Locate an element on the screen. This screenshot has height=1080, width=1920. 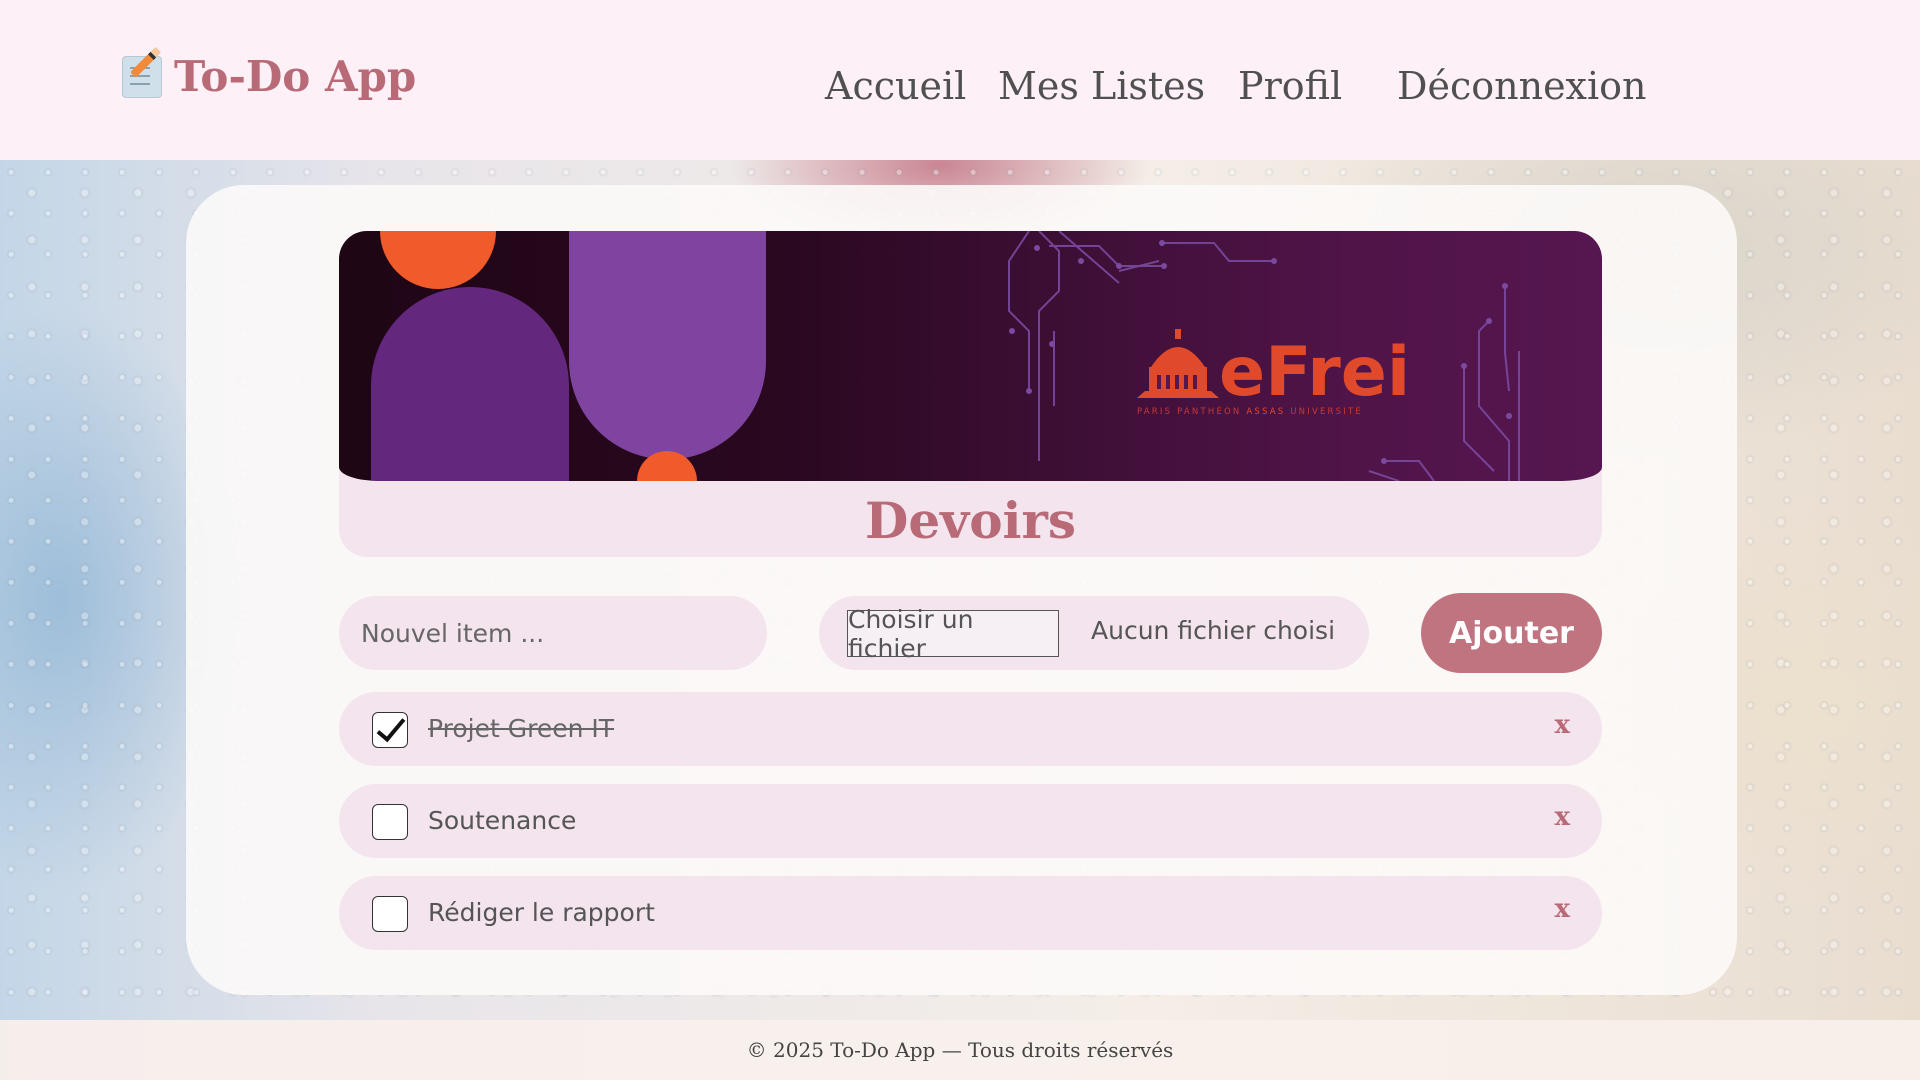
banner-graphic: eFrei PARIS PANTHÉON ASSAS UNIVERSITÉ is located at coordinates (945, 356).